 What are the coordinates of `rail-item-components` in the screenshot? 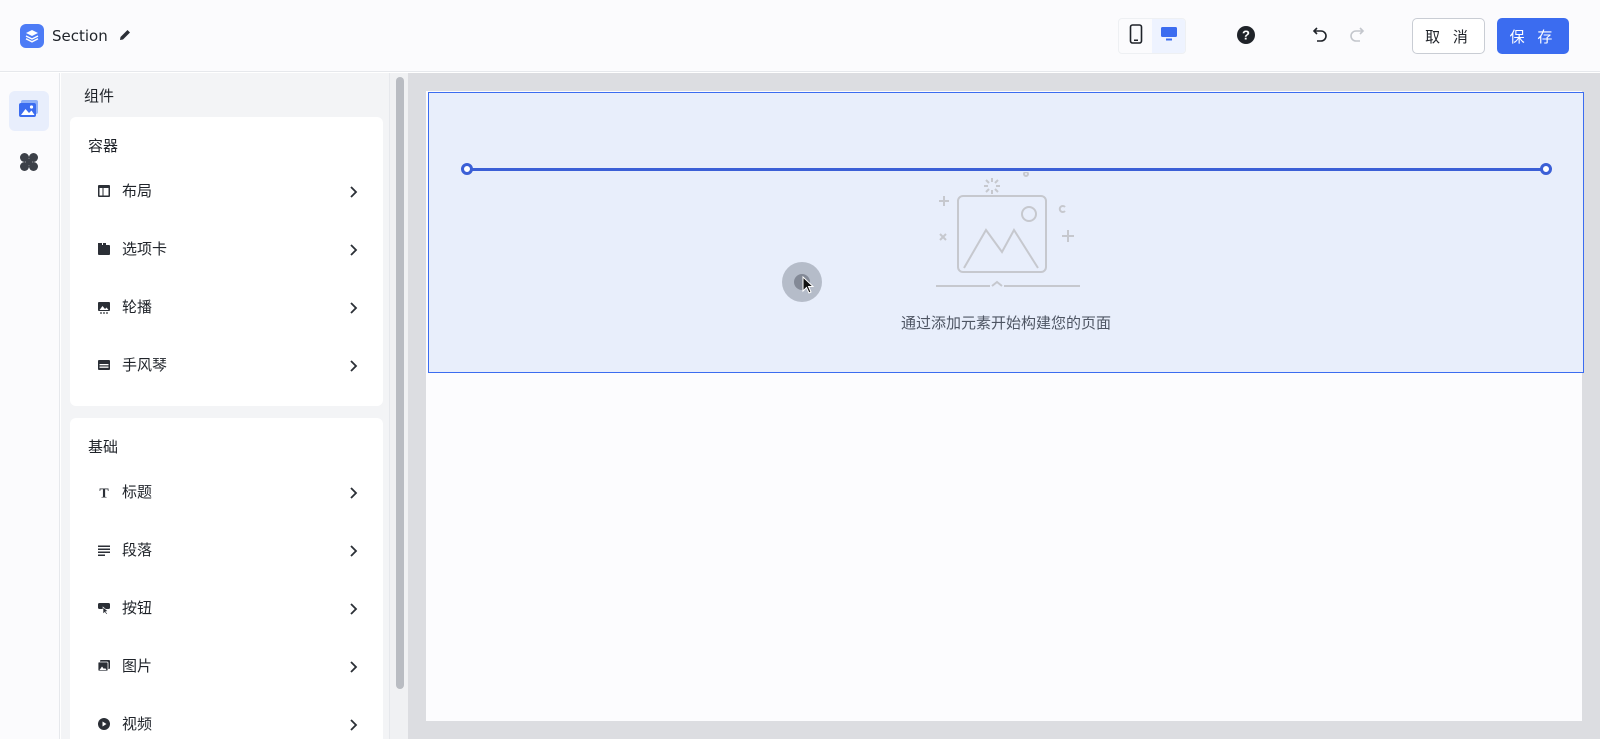 It's located at (29, 111).